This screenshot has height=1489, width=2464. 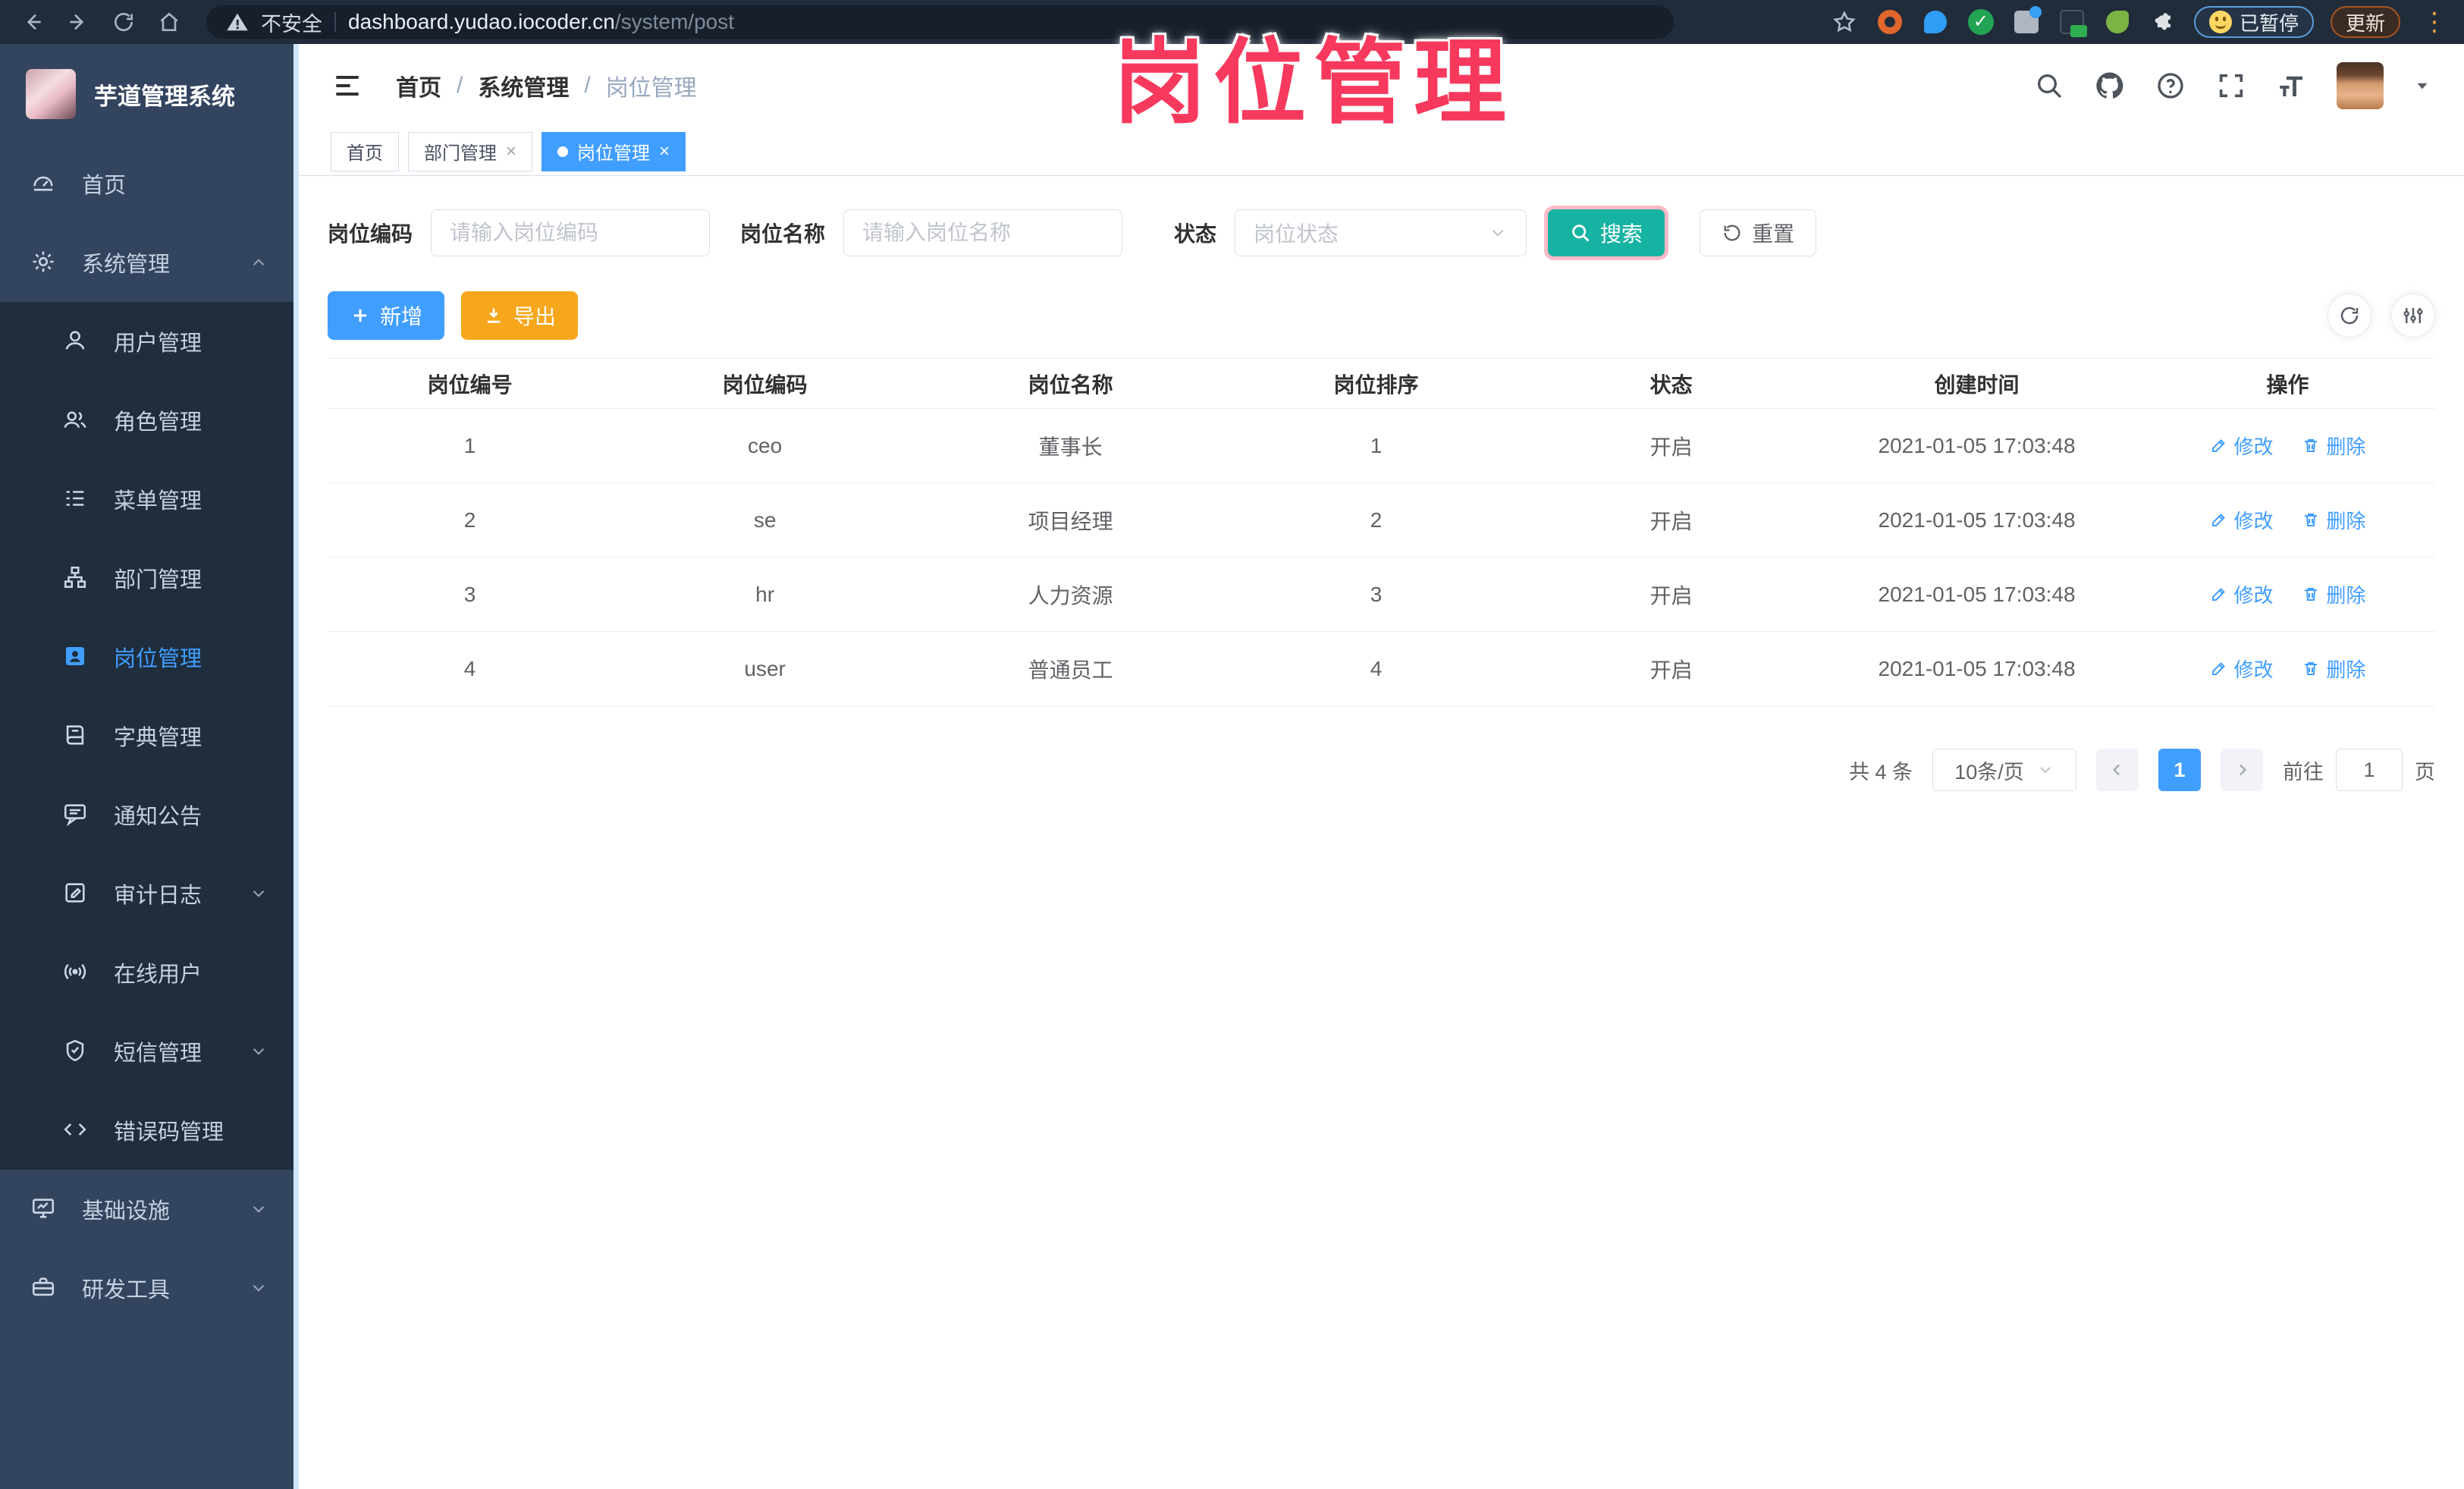 What do you see at coordinates (296, 766) in the screenshot?
I see `sidebar-scrollbar` at bounding box center [296, 766].